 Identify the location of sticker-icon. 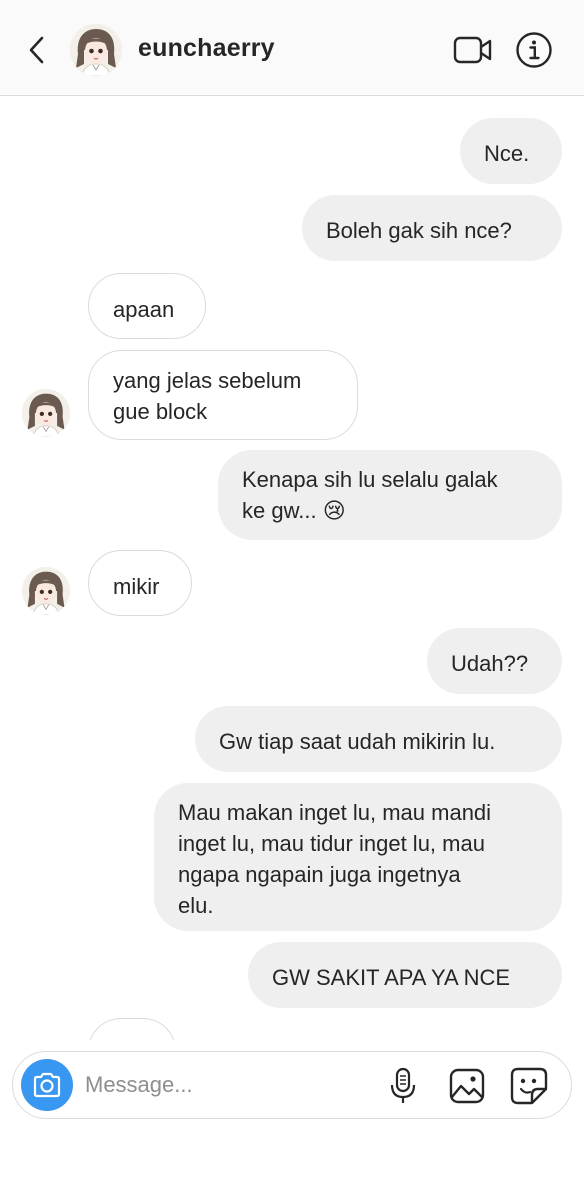
(529, 1086).